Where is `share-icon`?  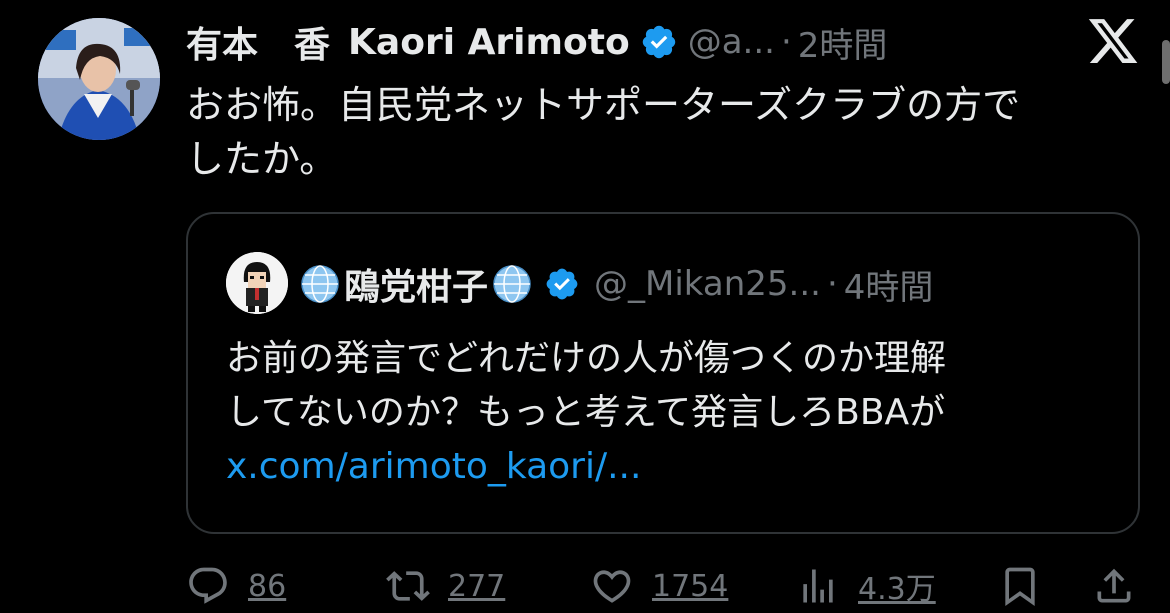
share-icon is located at coordinates (1114, 585).